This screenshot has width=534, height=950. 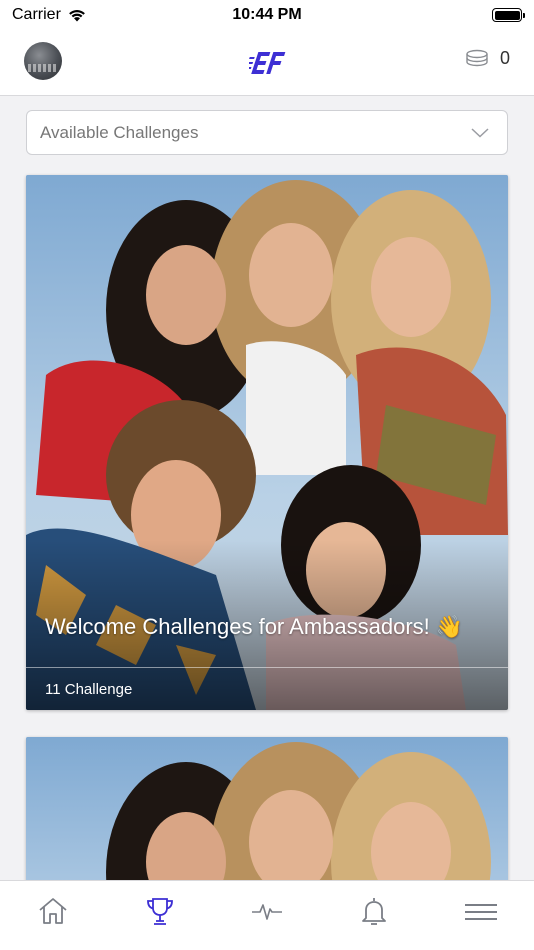 What do you see at coordinates (504, 58) in the screenshot?
I see `coin-count: 0` at bounding box center [504, 58].